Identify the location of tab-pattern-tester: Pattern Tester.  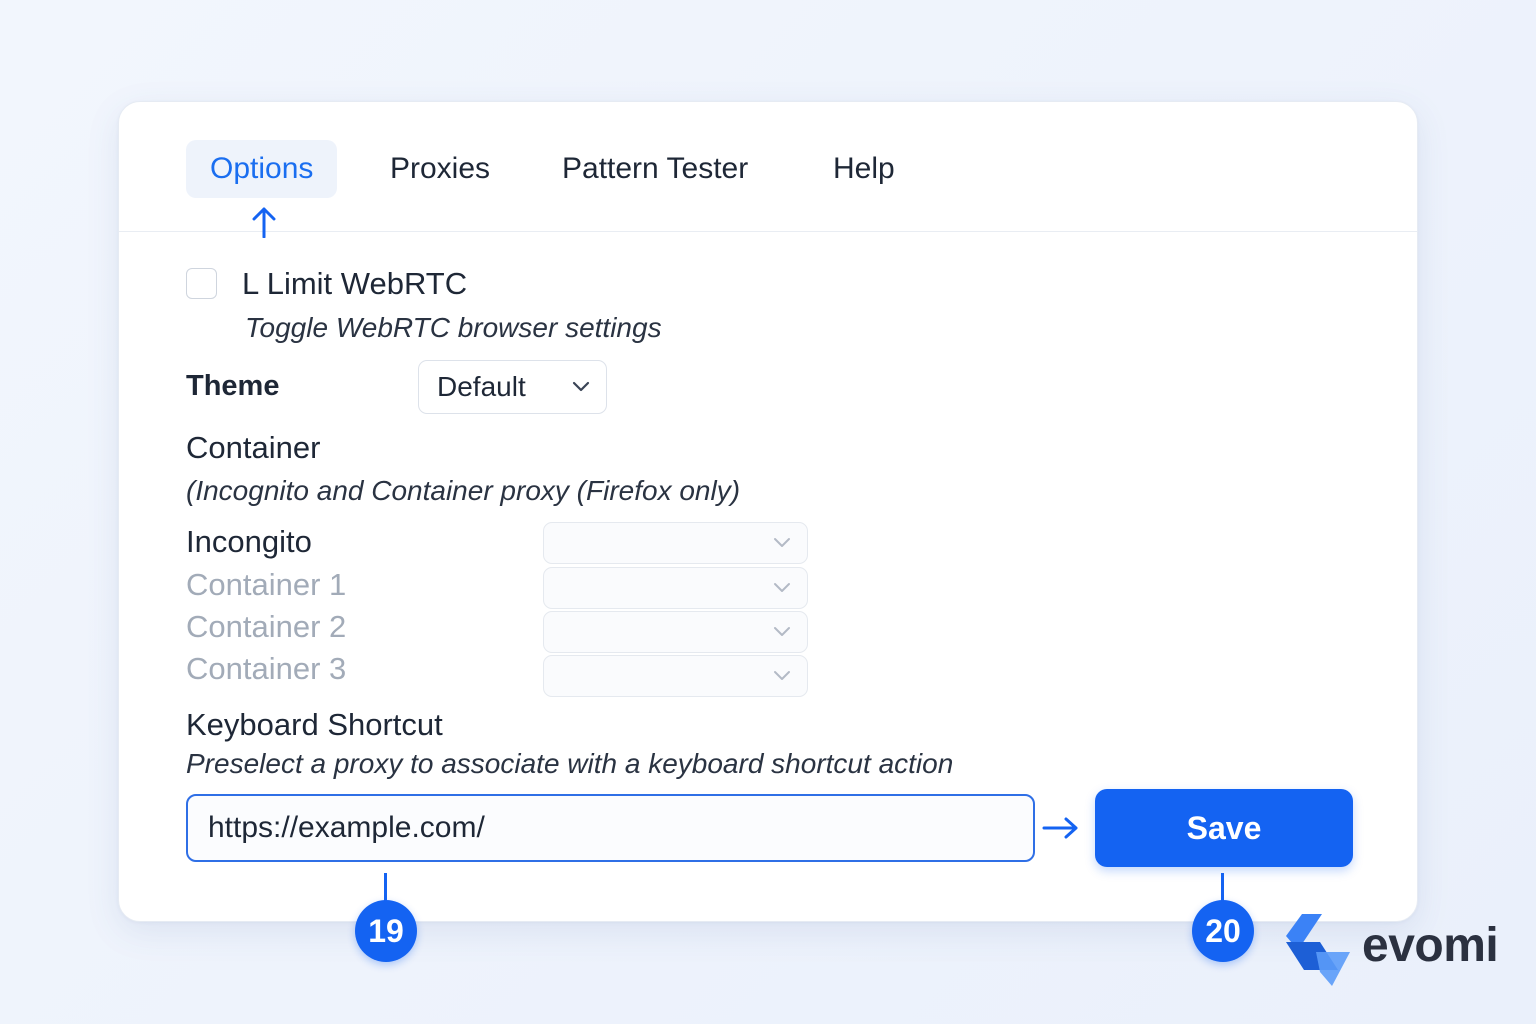
(655, 169).